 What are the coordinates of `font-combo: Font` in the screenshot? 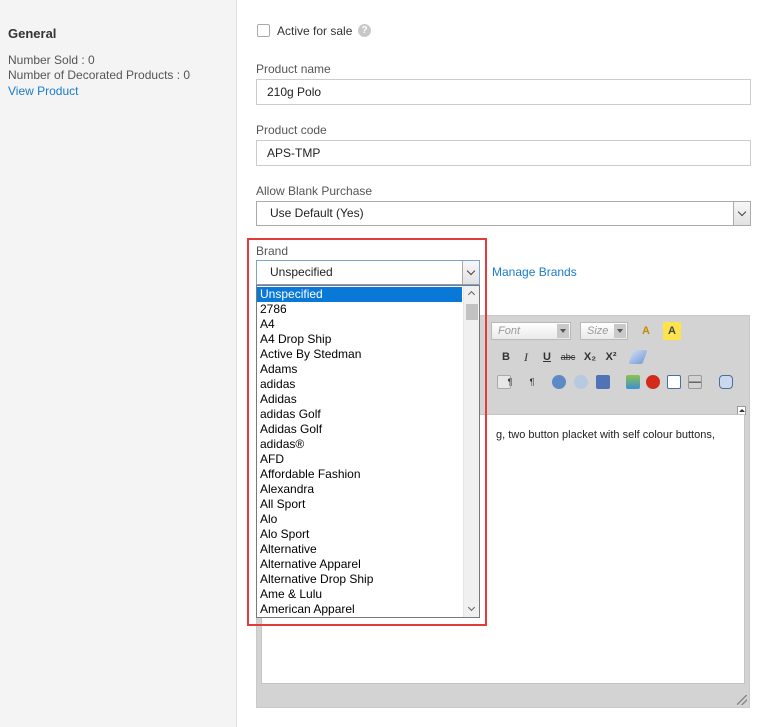 It's located at (531, 331).